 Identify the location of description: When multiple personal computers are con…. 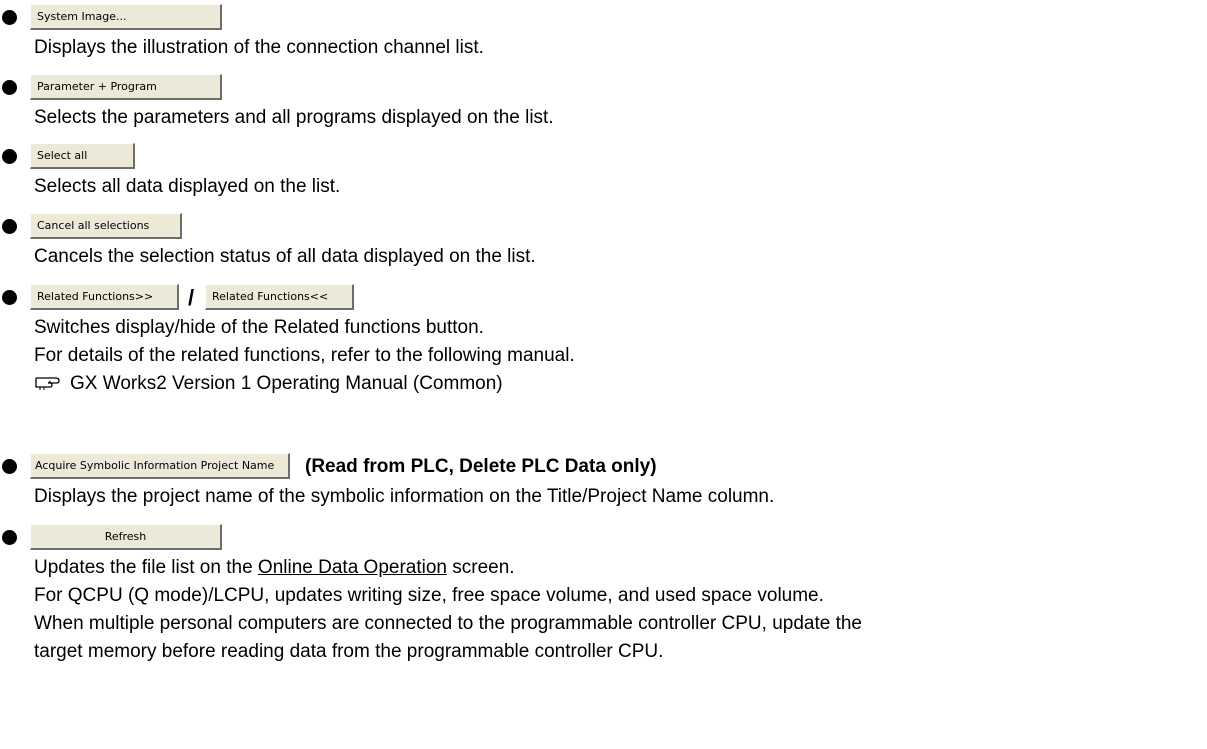
(448, 623).